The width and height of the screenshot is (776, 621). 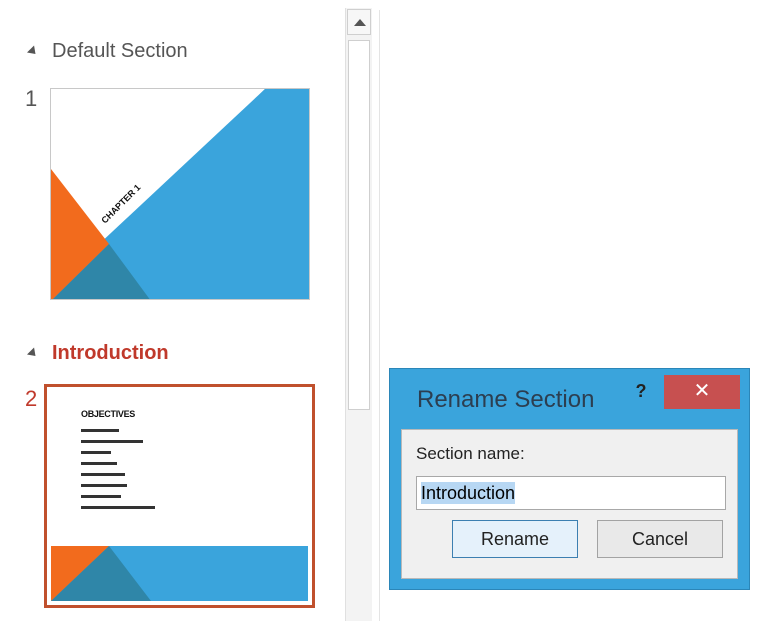 What do you see at coordinates (468, 493) in the screenshot?
I see `input-selected-text: Introduction` at bounding box center [468, 493].